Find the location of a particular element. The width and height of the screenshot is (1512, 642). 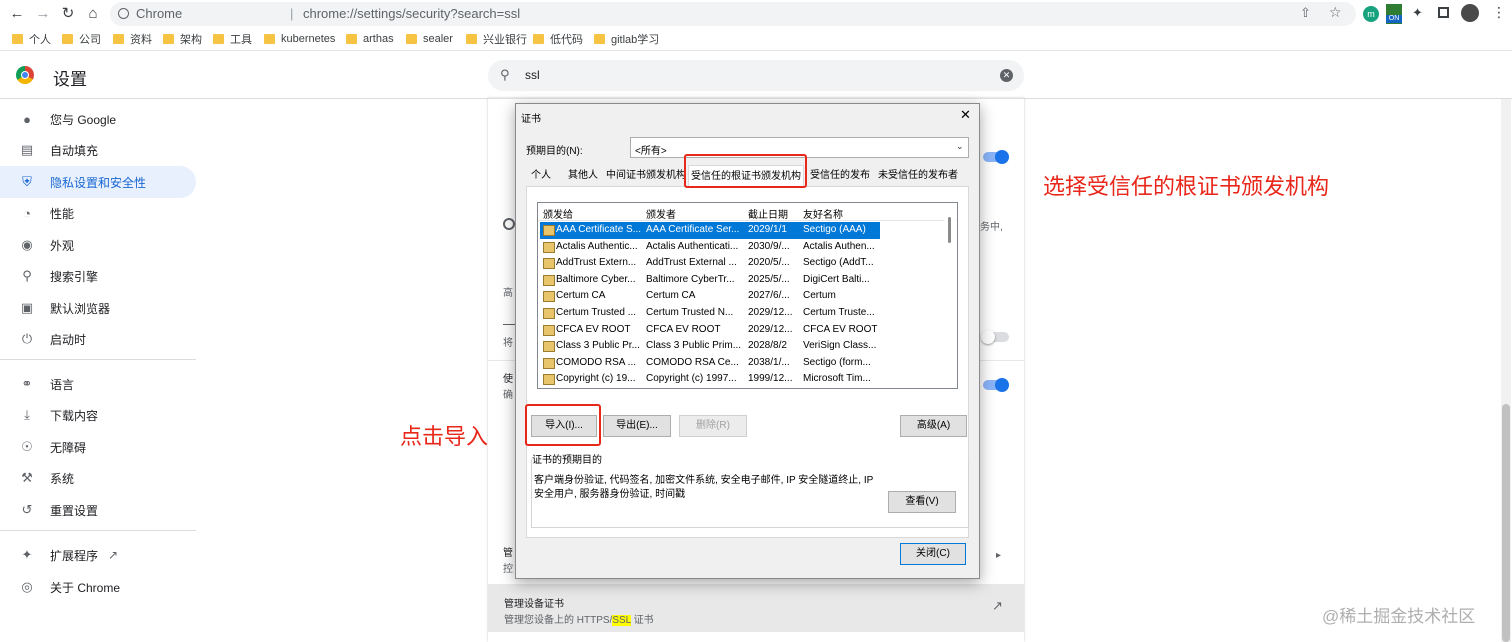

sidebar-item-autofill: ▤ 自动填充 is located at coordinates (98, 150).